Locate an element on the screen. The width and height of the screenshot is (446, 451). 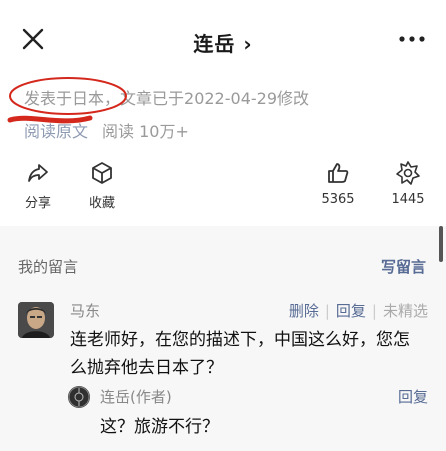
article-meta: 发表于日本，文章已于2022-04-29修改 is located at coordinates (166, 97).